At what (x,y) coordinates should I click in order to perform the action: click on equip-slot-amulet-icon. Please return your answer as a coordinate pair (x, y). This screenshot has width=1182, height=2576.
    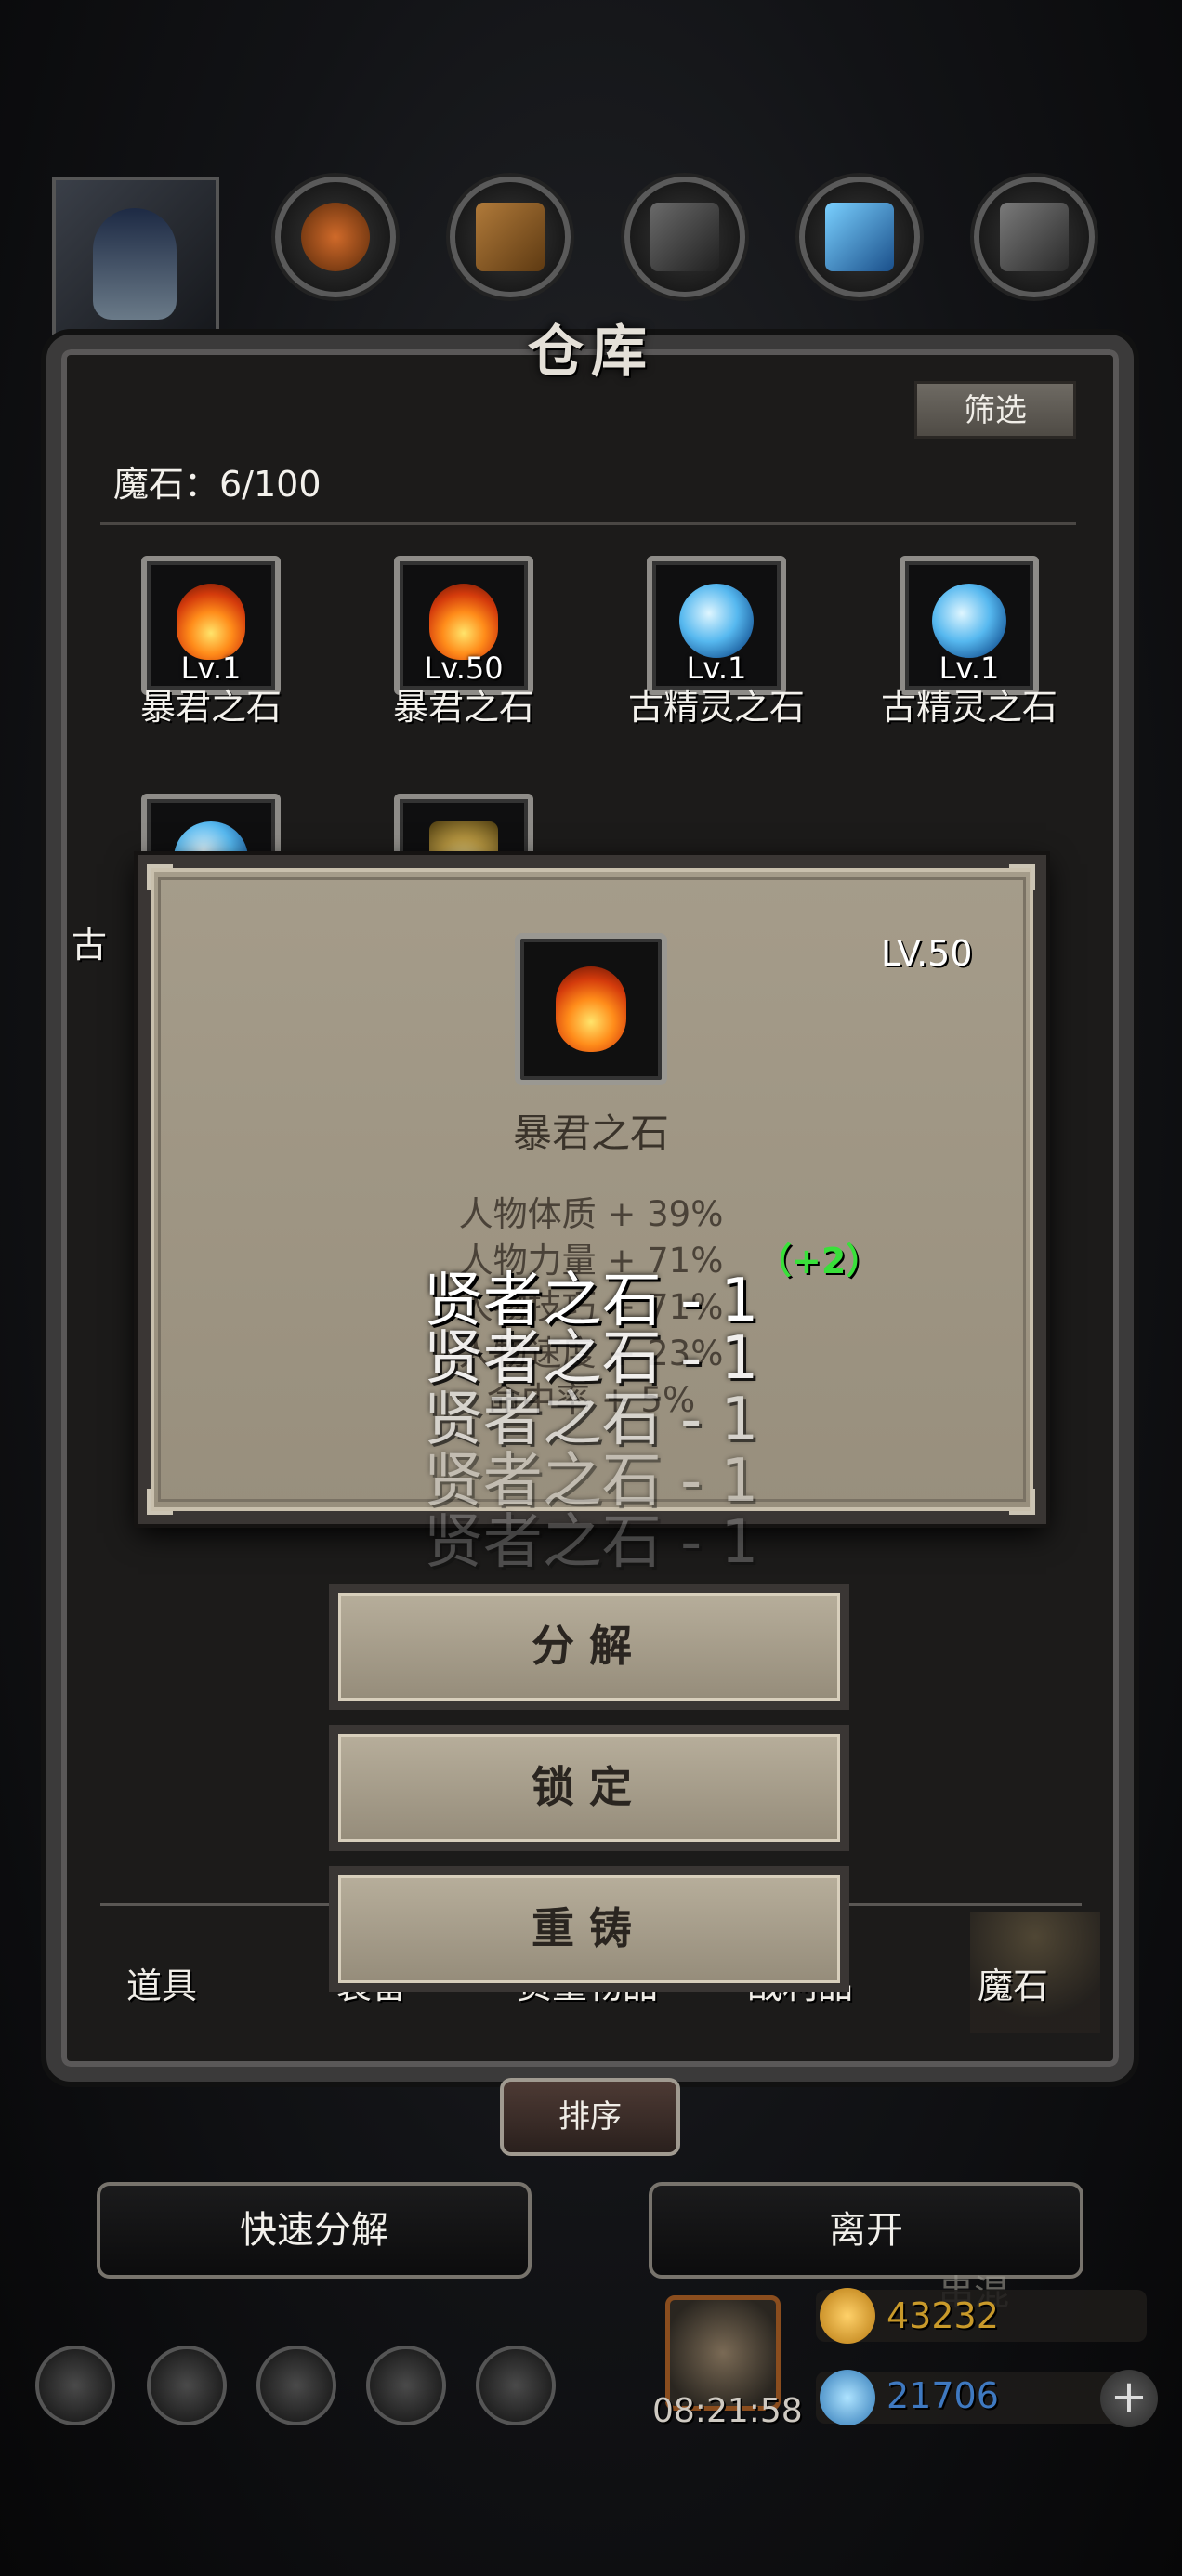
    Looking at the image, I should click on (335, 237).